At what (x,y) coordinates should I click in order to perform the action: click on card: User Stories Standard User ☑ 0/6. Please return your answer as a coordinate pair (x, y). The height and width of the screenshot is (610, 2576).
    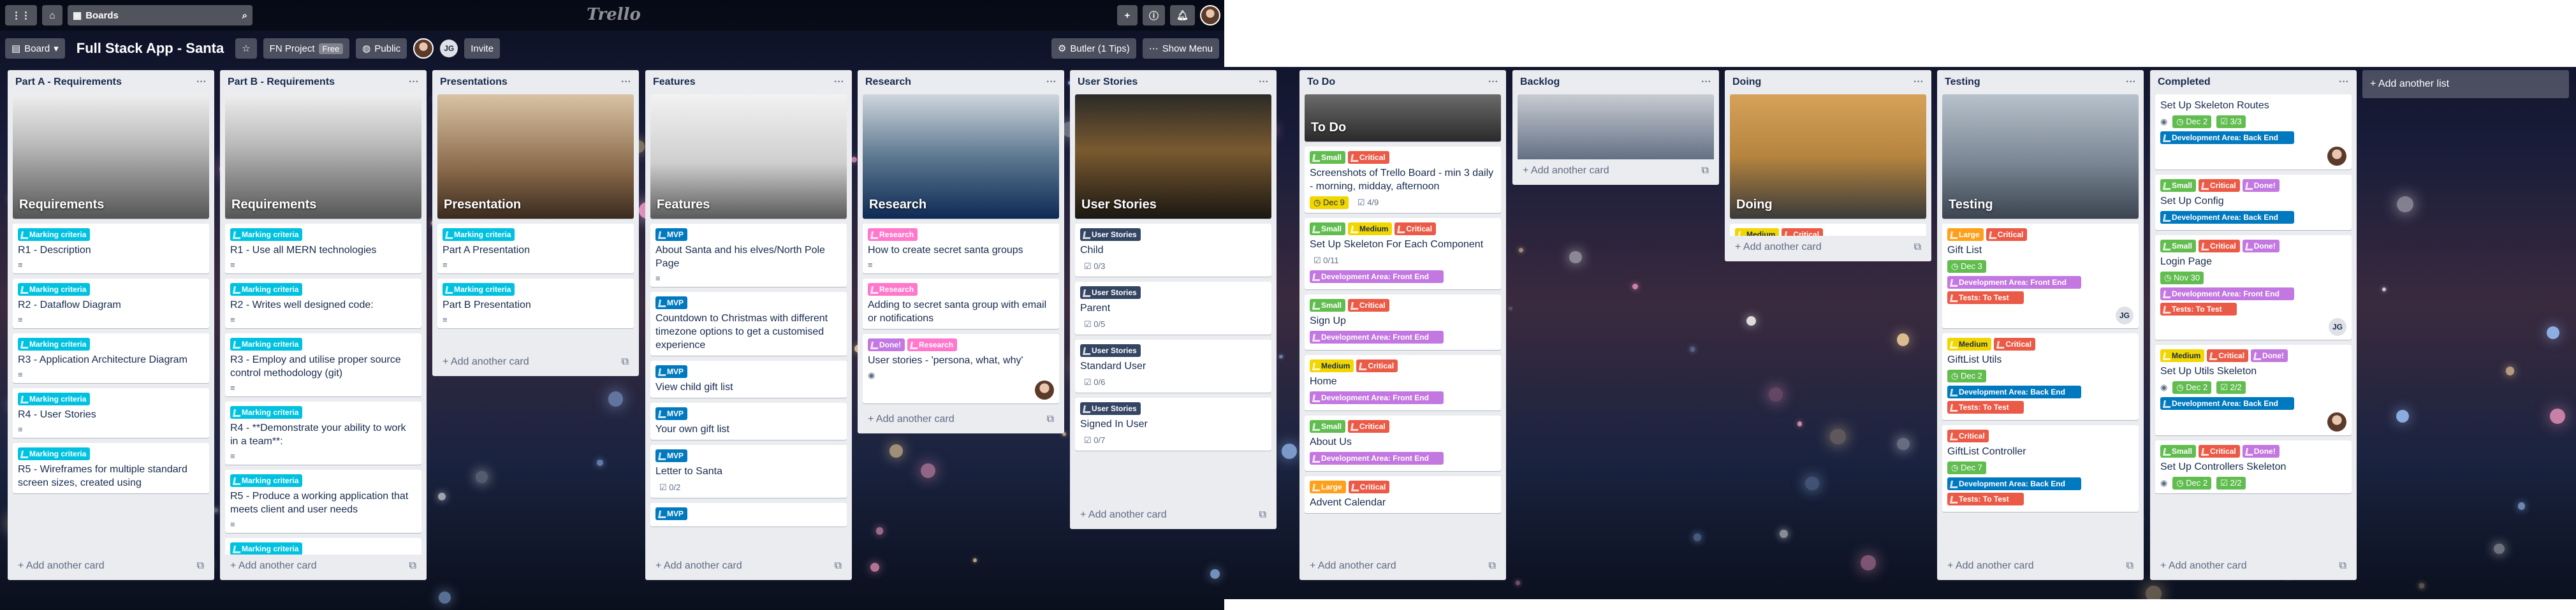
    Looking at the image, I should click on (1173, 366).